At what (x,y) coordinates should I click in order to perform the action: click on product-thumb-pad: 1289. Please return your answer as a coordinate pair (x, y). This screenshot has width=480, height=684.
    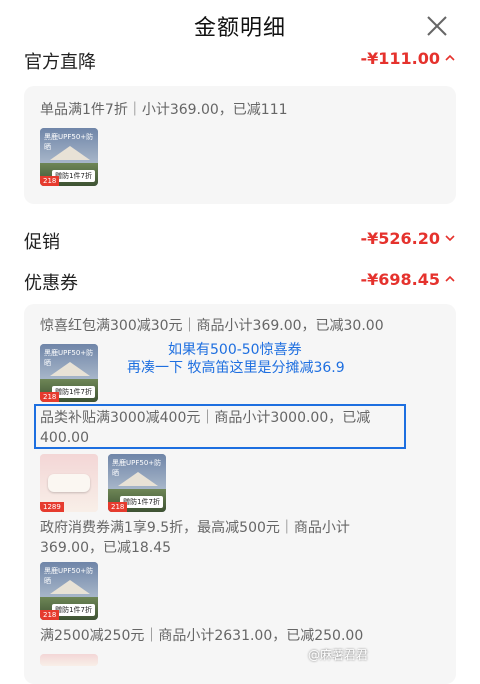
    Looking at the image, I should click on (69, 483).